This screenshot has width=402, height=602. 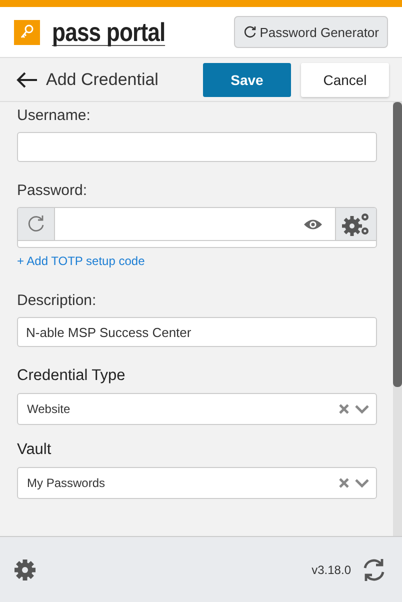 What do you see at coordinates (109, 32) in the screenshot?
I see `logo-wordmark: pass portal` at bounding box center [109, 32].